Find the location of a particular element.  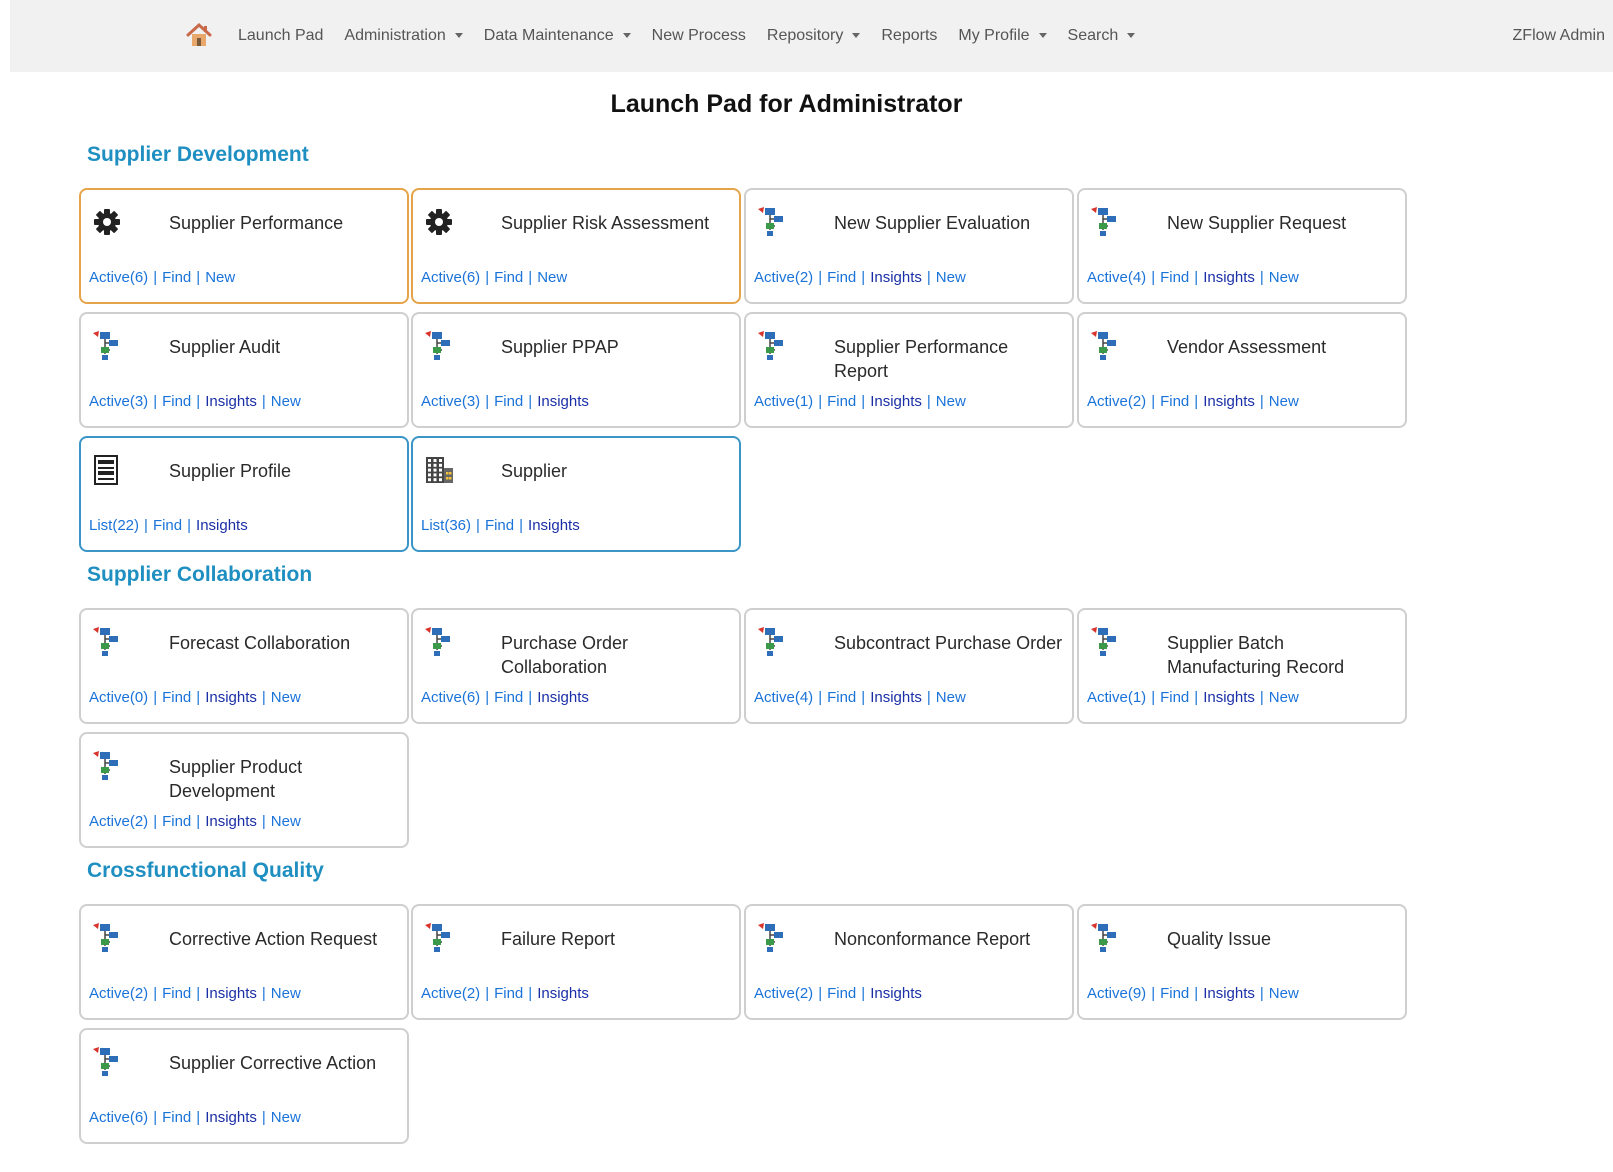

nav-item-administration: Administration is located at coordinates (403, 36).